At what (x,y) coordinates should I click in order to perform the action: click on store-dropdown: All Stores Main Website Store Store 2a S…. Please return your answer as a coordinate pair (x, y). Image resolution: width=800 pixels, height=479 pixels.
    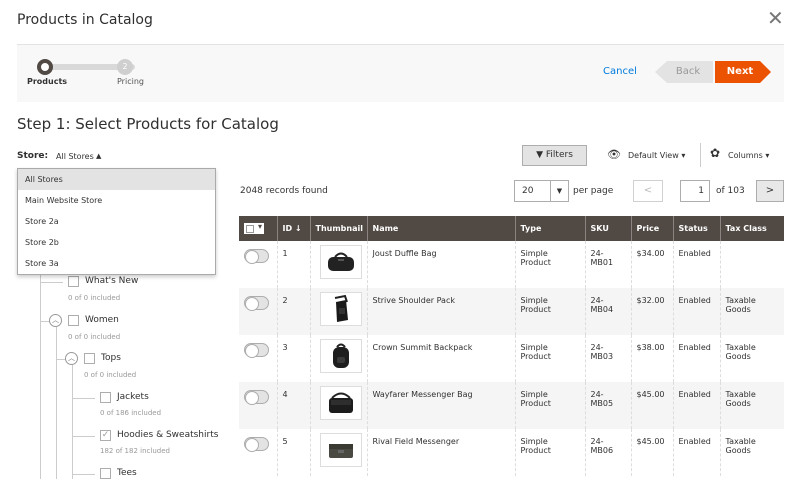
    Looking at the image, I should click on (116, 221).